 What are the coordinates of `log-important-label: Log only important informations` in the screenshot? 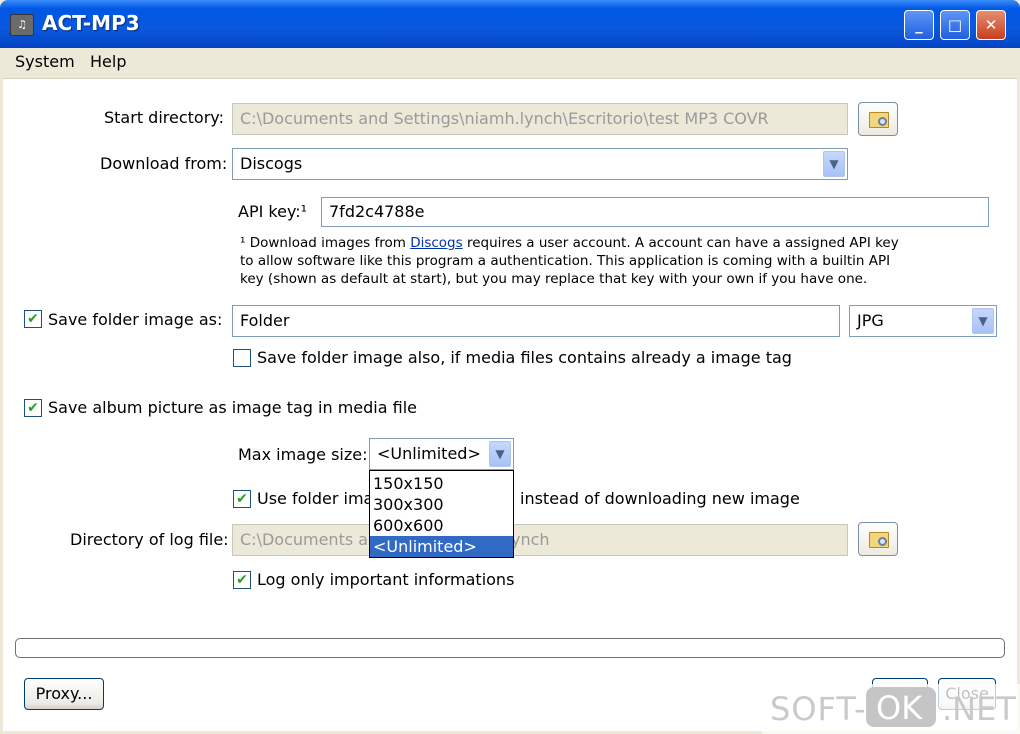 It's located at (386, 579).